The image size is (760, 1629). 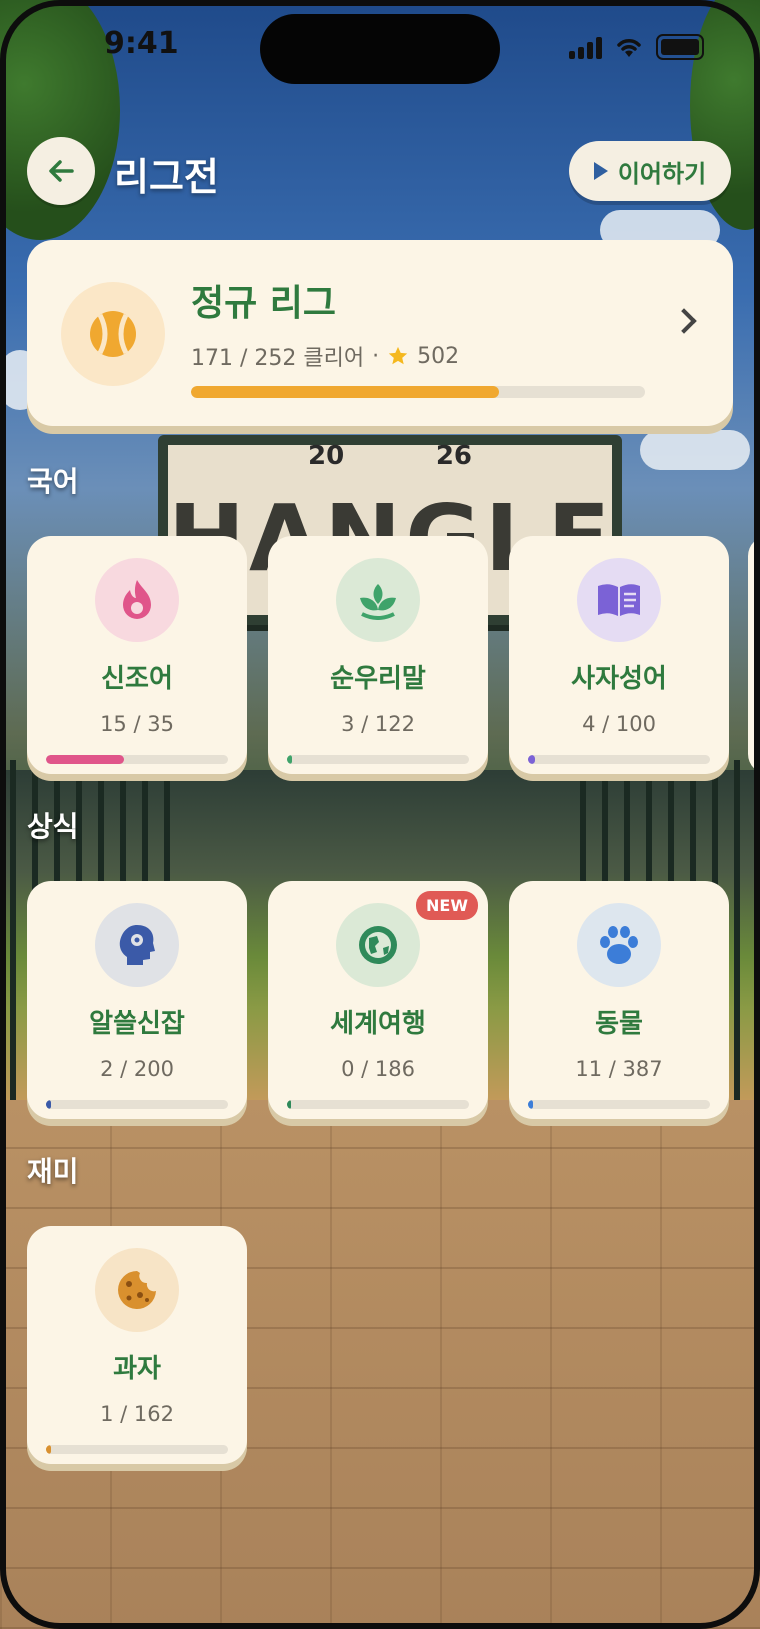 I want to click on category-name: 사자성어, so click(x=619, y=679).